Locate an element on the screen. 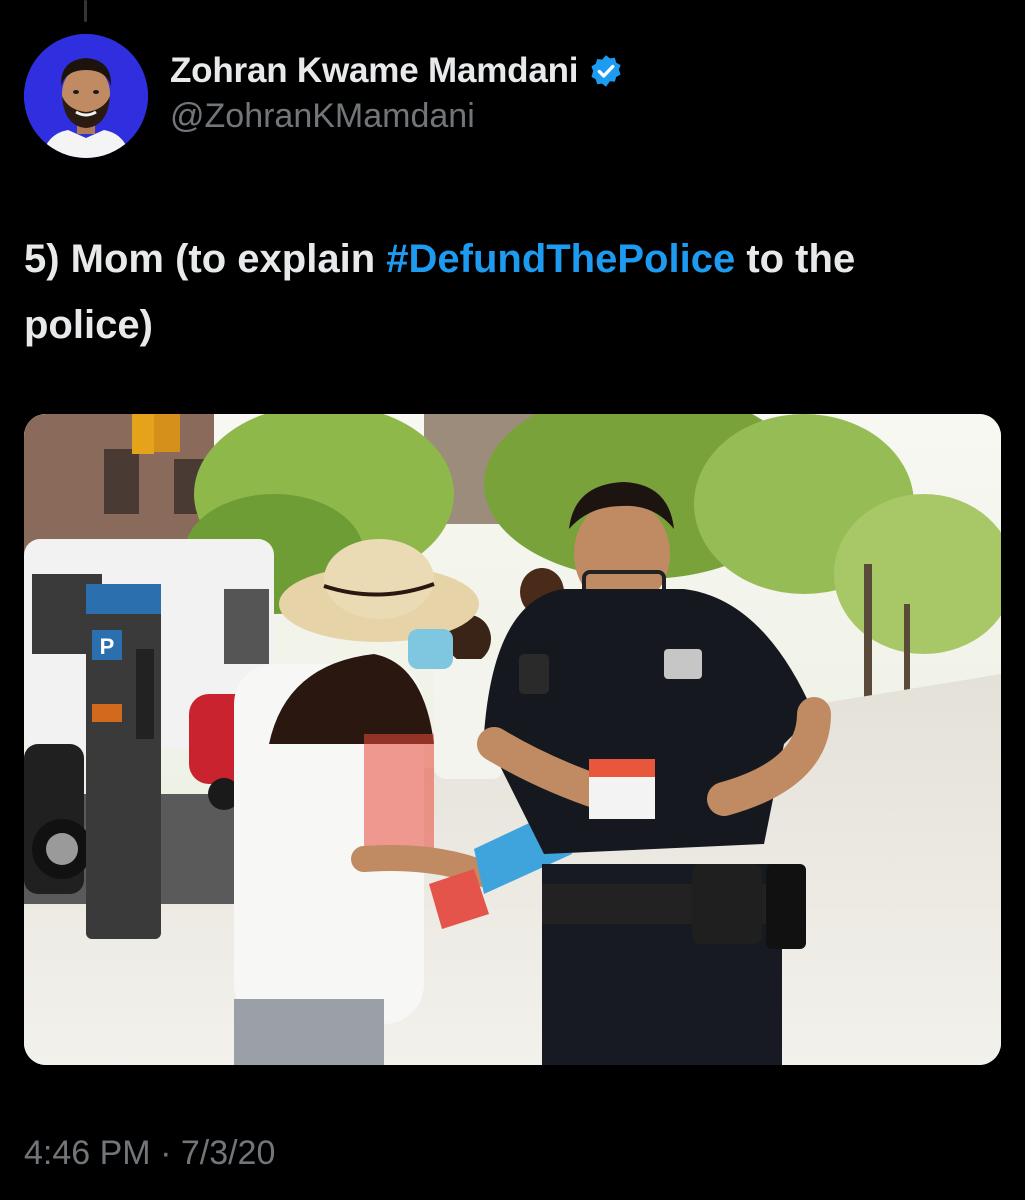 The width and height of the screenshot is (1025, 1200). tweet-text-before: 5) Mom (to explain is located at coordinates (205, 259).